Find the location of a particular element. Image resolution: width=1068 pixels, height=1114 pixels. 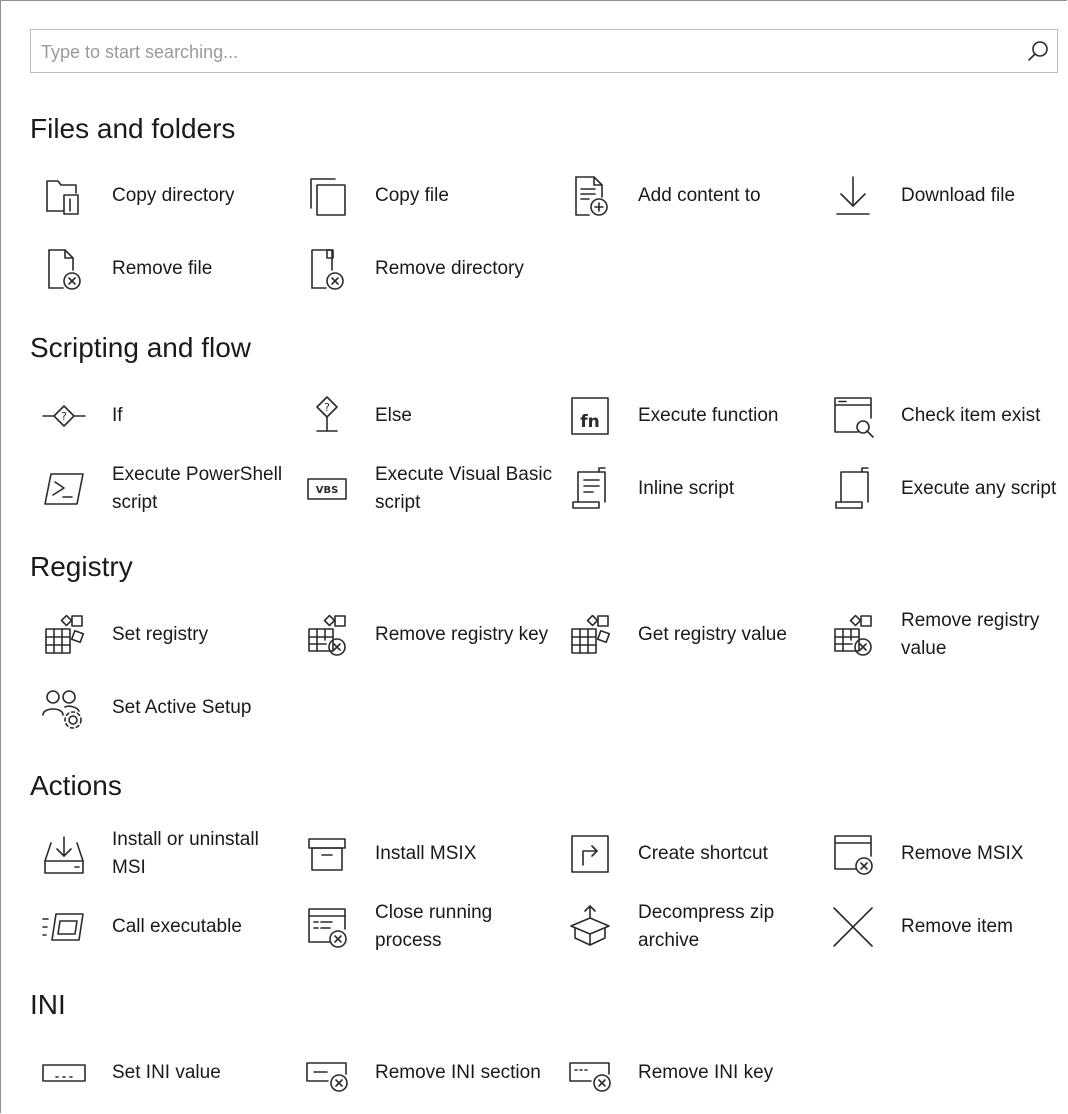

close-process-icon is located at coordinates (327, 927).